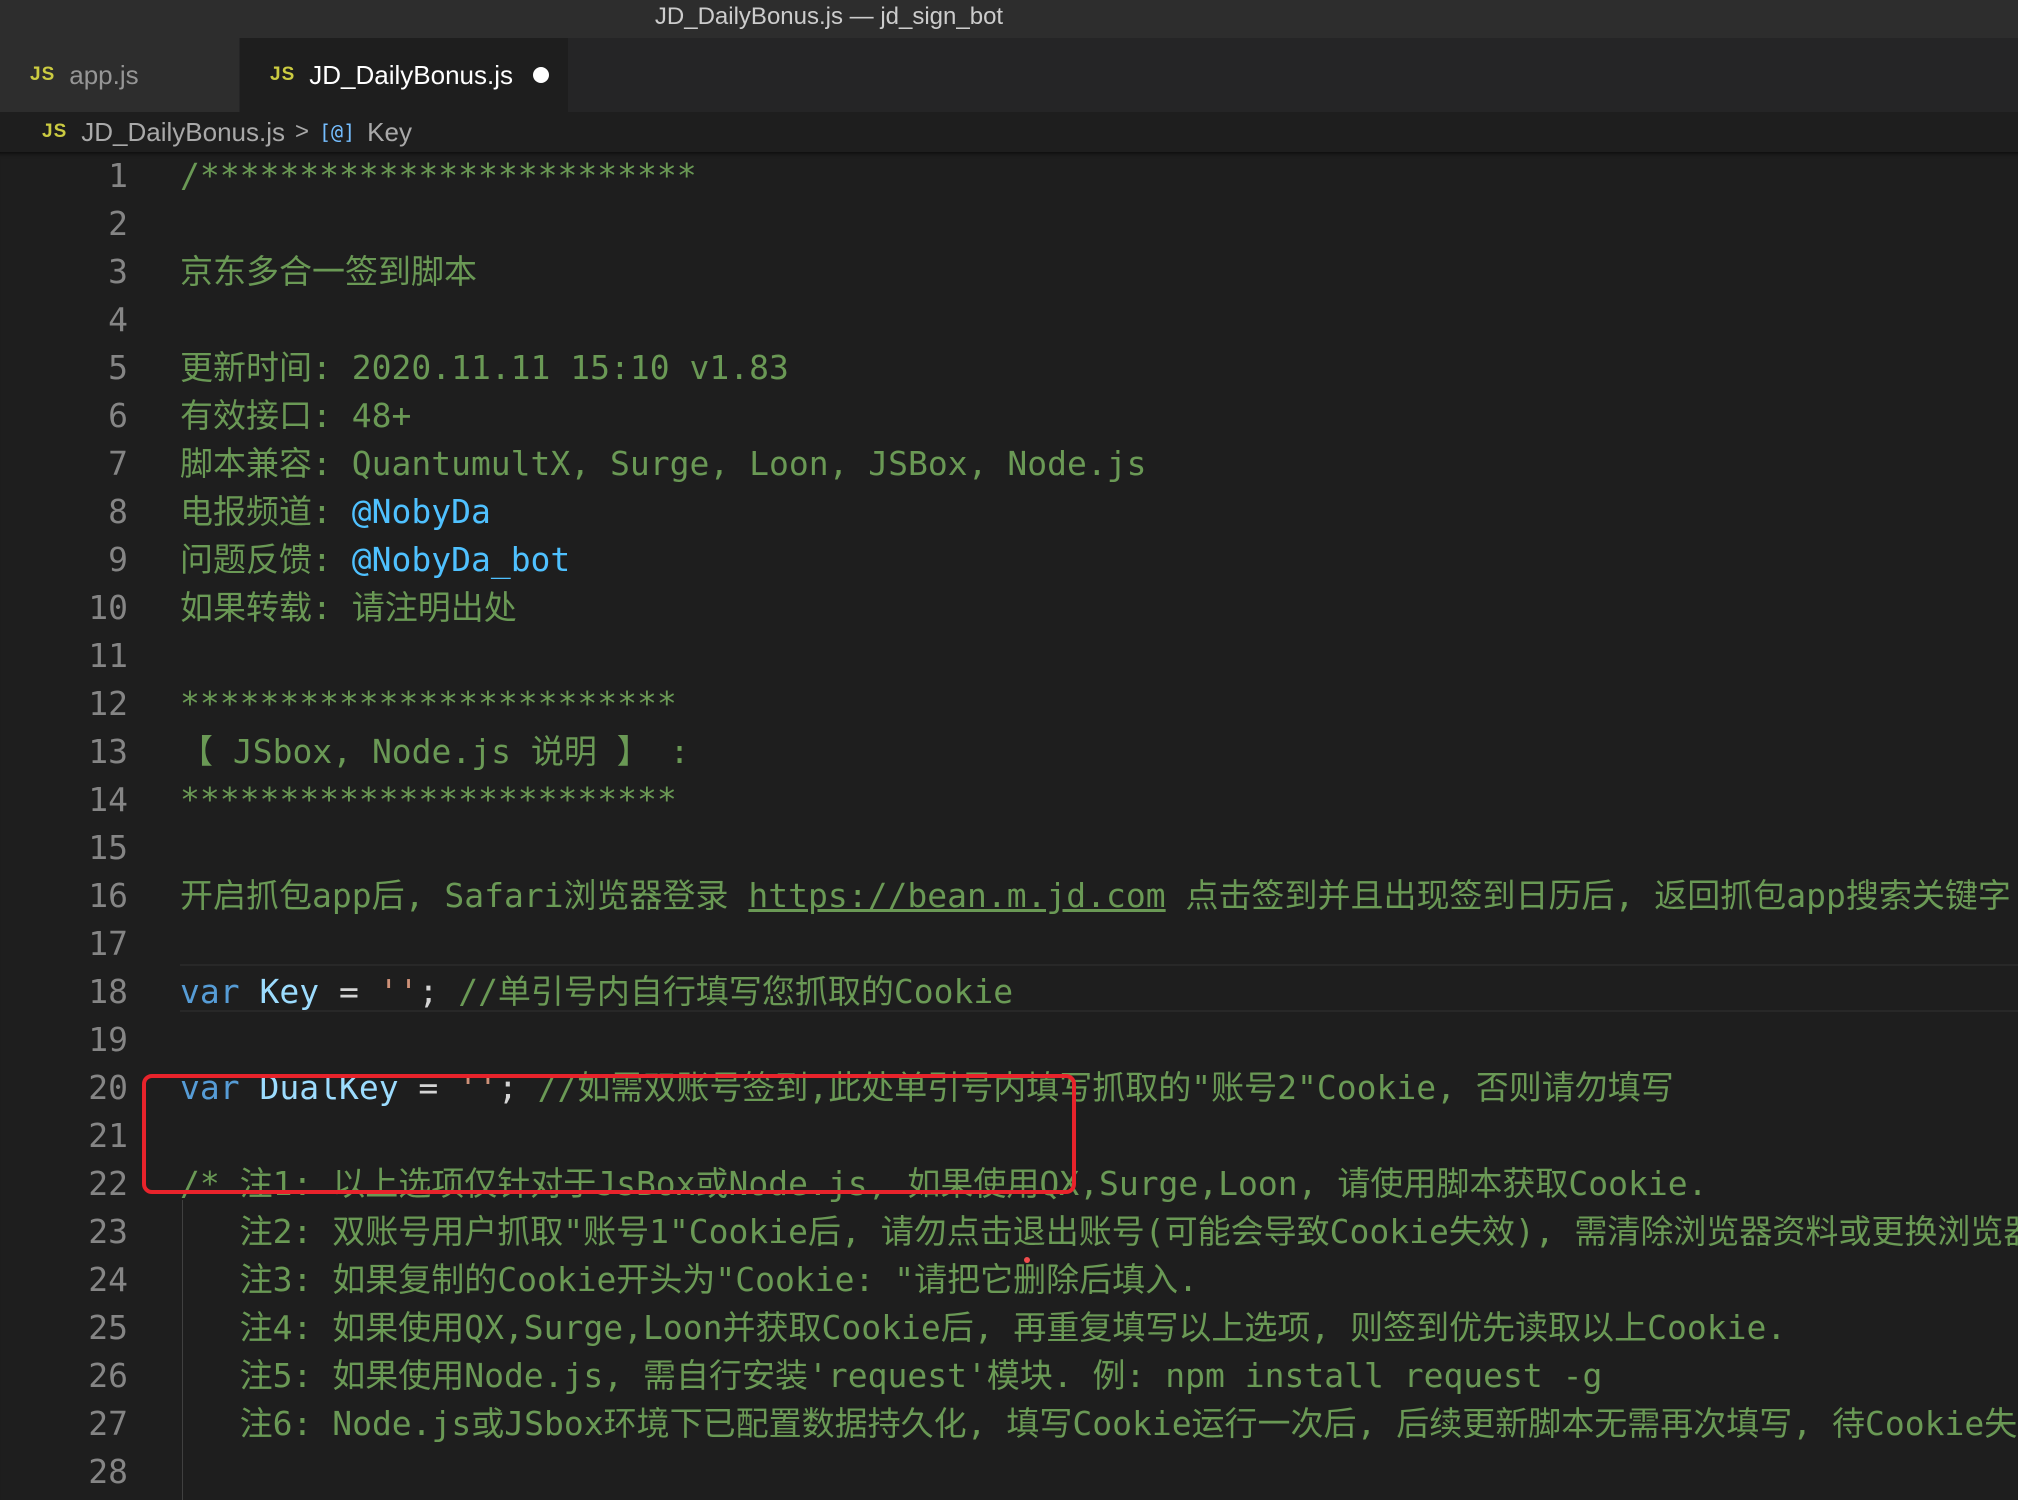 The height and width of the screenshot is (1500, 2018). Describe the element at coordinates (118, 175) in the screenshot. I see `line-number: 1` at that location.